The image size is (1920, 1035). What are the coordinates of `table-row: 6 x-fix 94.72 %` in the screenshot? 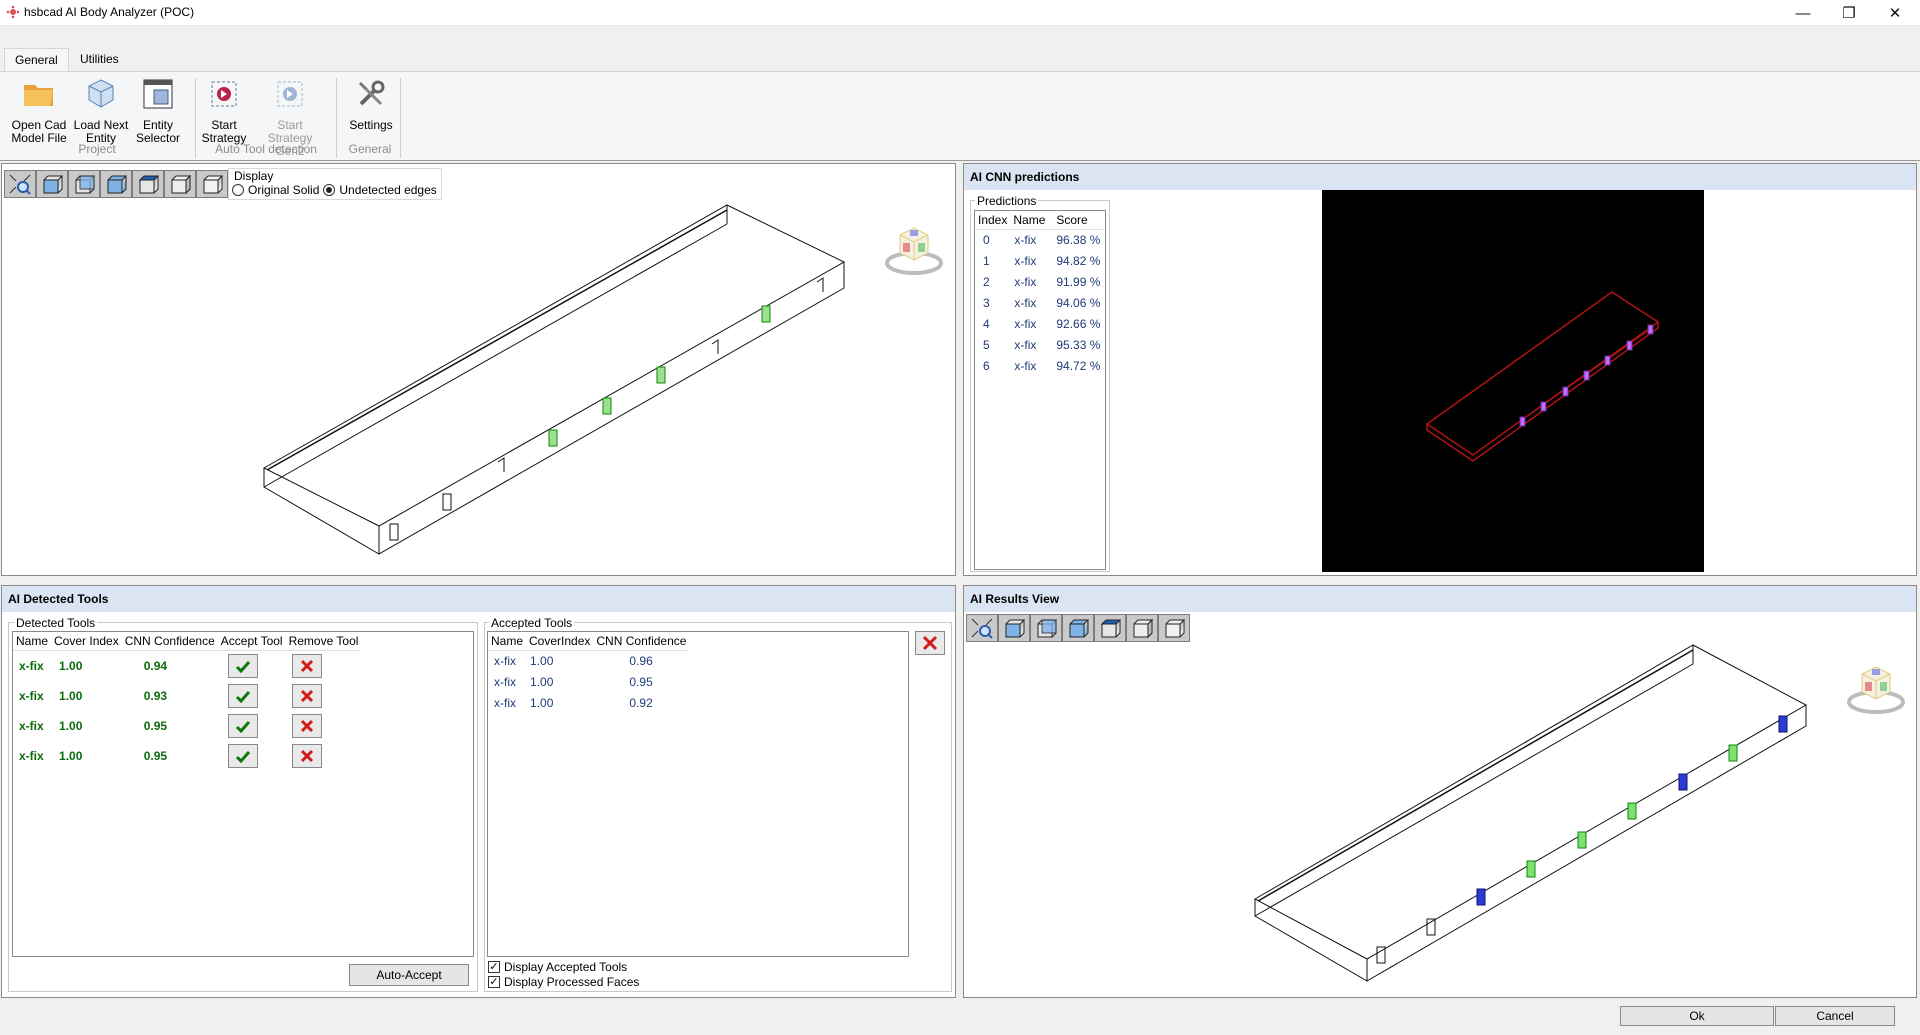 It's located at (1039, 366).